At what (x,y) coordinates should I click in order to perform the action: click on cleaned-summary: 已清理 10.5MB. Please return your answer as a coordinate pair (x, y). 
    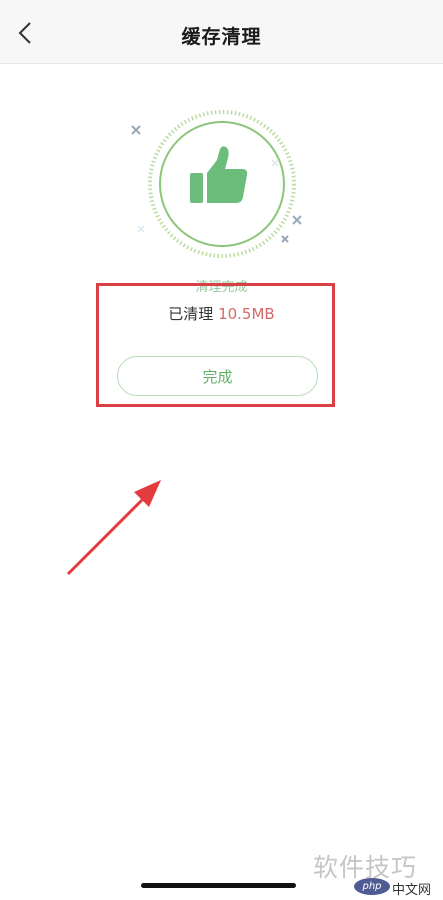
    Looking at the image, I should click on (221, 313).